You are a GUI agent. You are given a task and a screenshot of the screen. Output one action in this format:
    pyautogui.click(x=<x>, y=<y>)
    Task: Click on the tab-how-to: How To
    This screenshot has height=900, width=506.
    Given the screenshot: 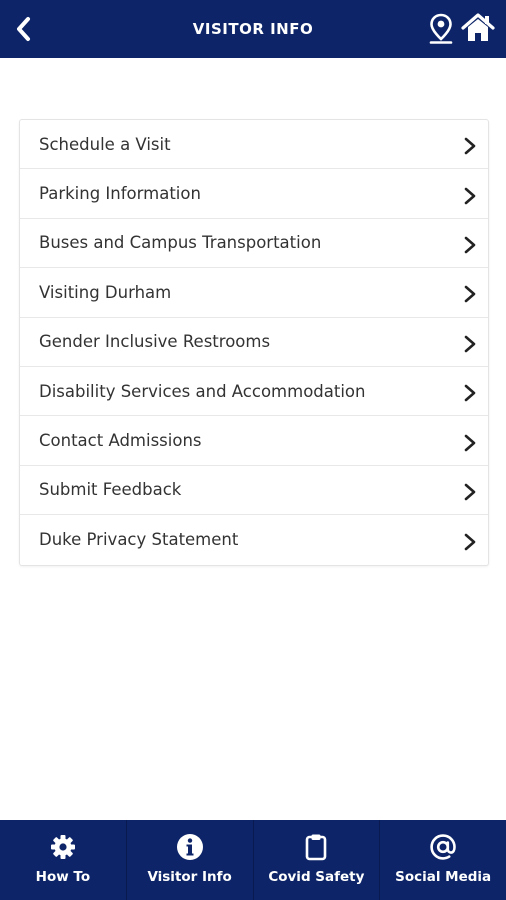 What is the action you would take?
    pyautogui.click(x=63, y=860)
    